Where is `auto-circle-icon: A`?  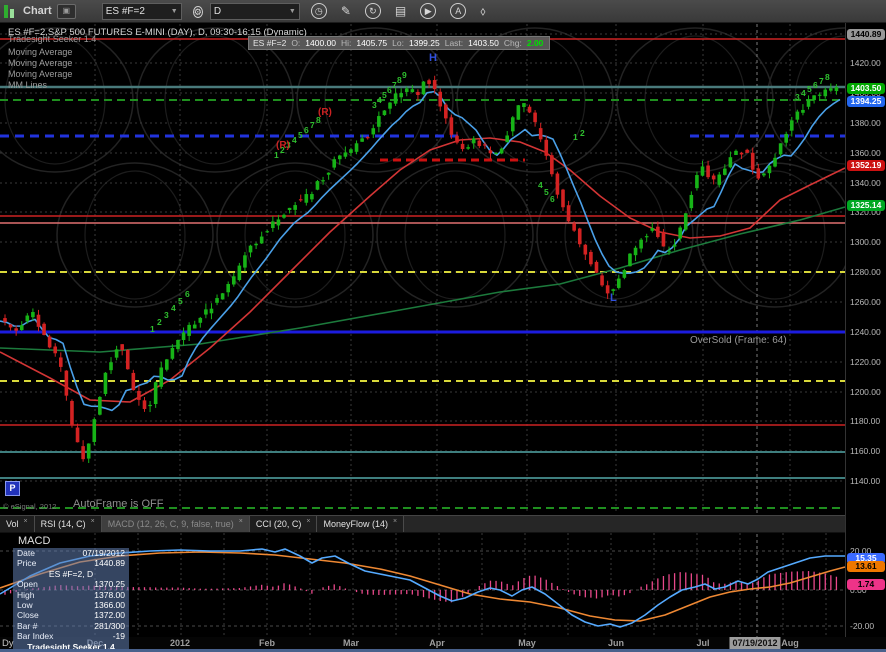 auto-circle-icon: A is located at coordinates (458, 11).